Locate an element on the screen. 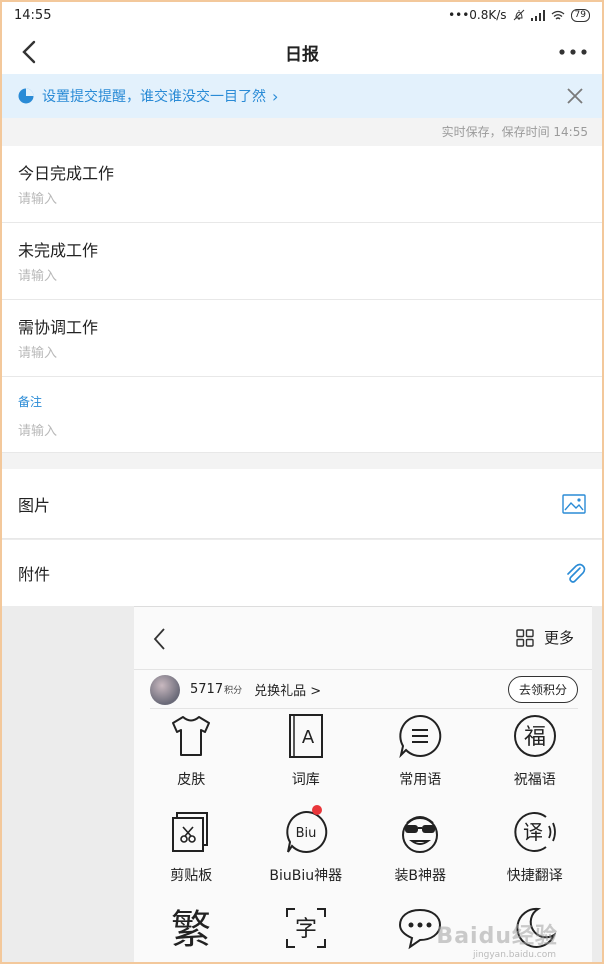 The width and height of the screenshot is (604, 964). blessing-icon: 福 is located at coordinates (534, 736).